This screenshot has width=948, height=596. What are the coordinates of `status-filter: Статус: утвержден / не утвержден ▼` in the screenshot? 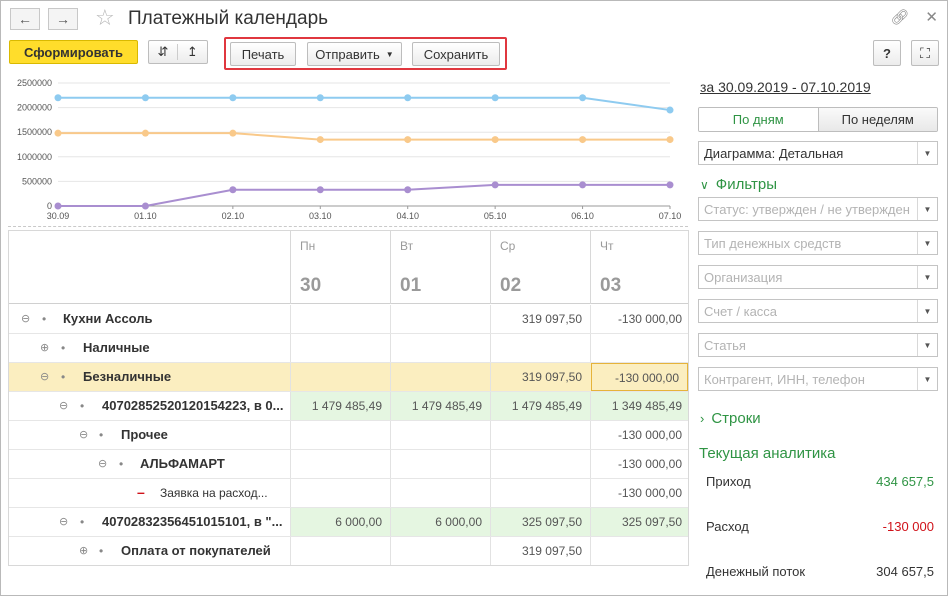 It's located at (818, 209).